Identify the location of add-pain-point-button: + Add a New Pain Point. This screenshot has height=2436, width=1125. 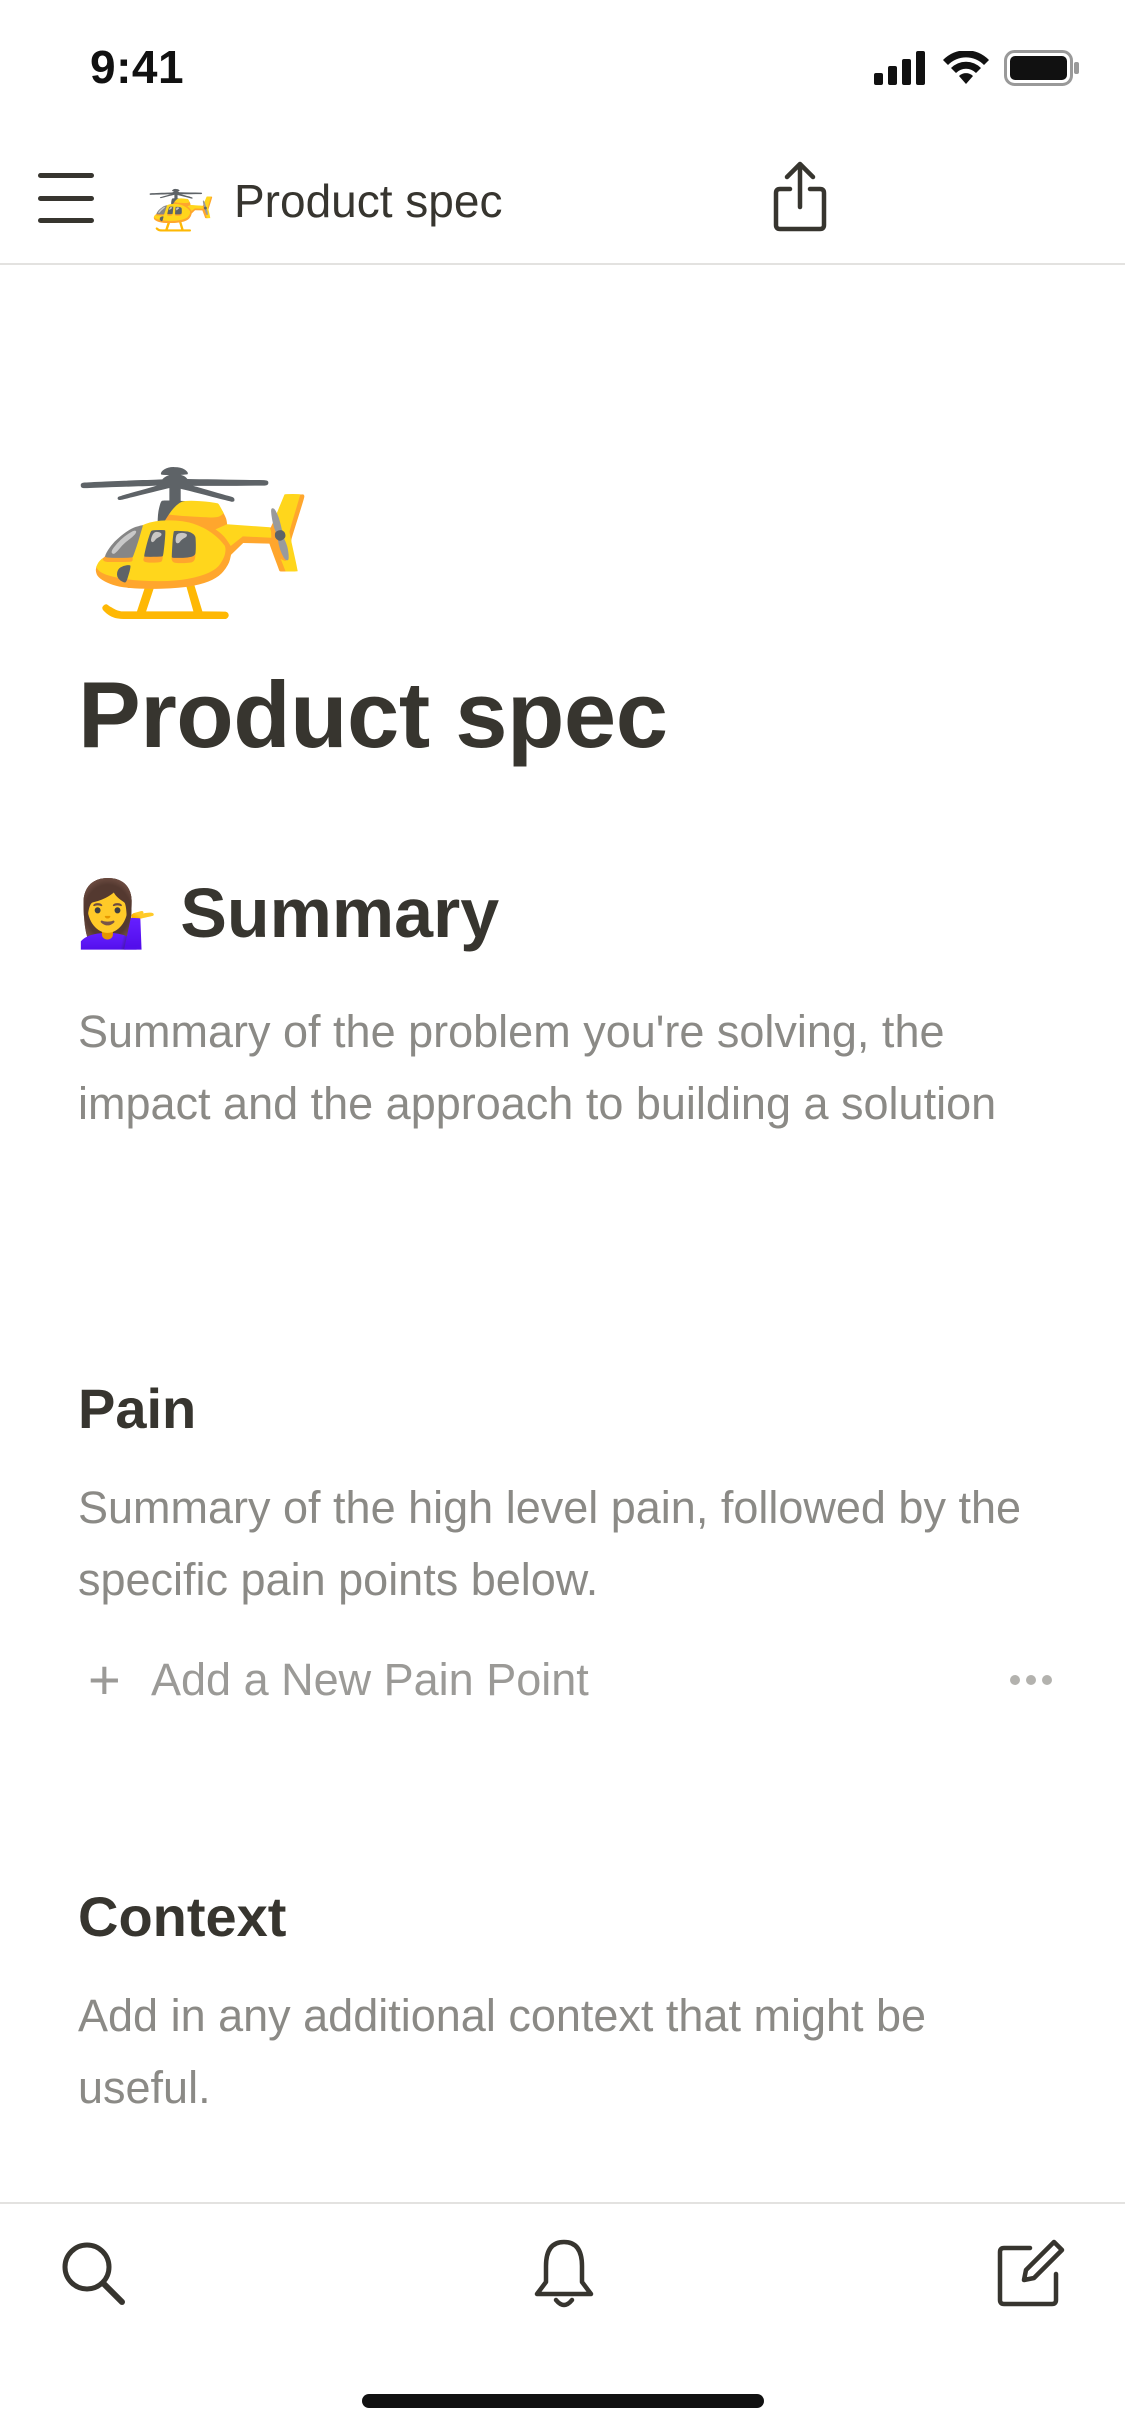
(570, 1680).